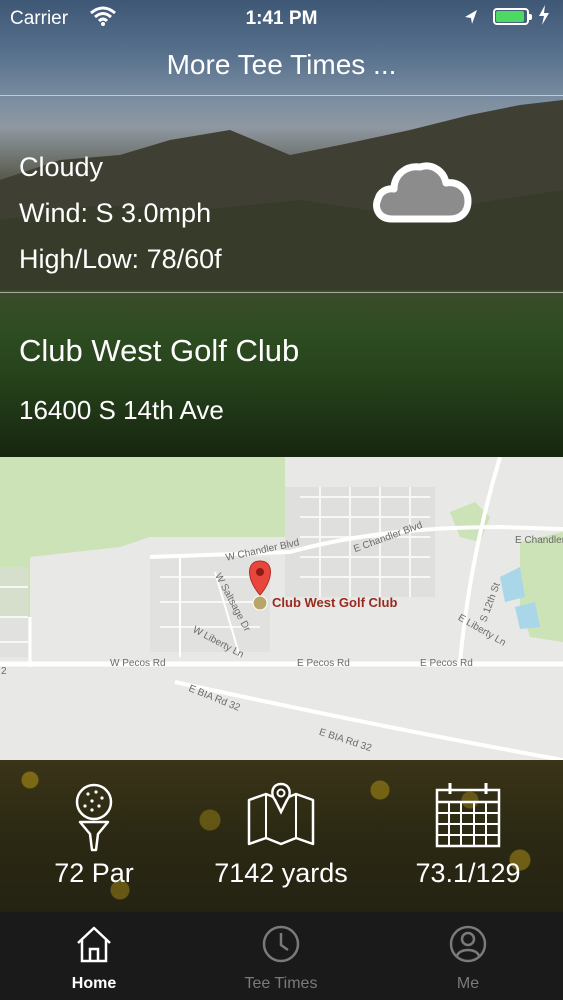 This screenshot has height=1000, width=563. I want to click on tab-home-label: Home, so click(94, 983).